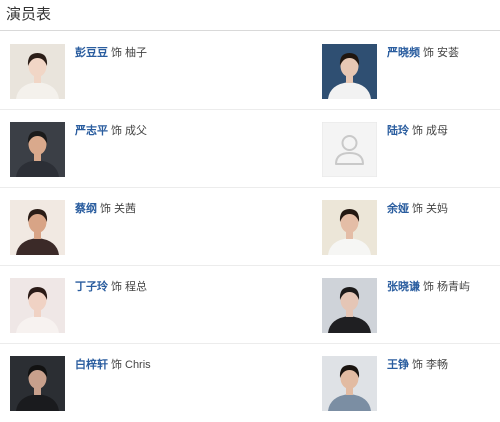  Describe the element at coordinates (91, 287) in the screenshot. I see `actor-name-link: 丁子玲` at that location.